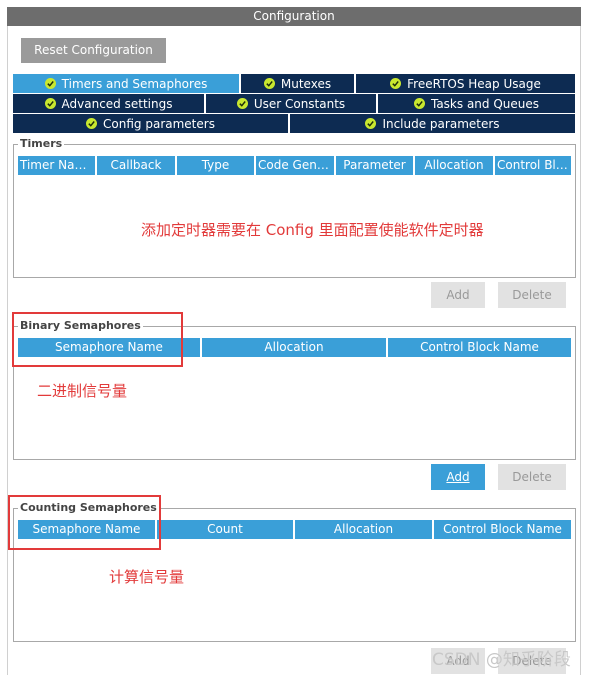 Image resolution: width=599 pixels, height=675 pixels. What do you see at coordinates (375, 165) in the screenshot?
I see `column-header: Parameter` at bounding box center [375, 165].